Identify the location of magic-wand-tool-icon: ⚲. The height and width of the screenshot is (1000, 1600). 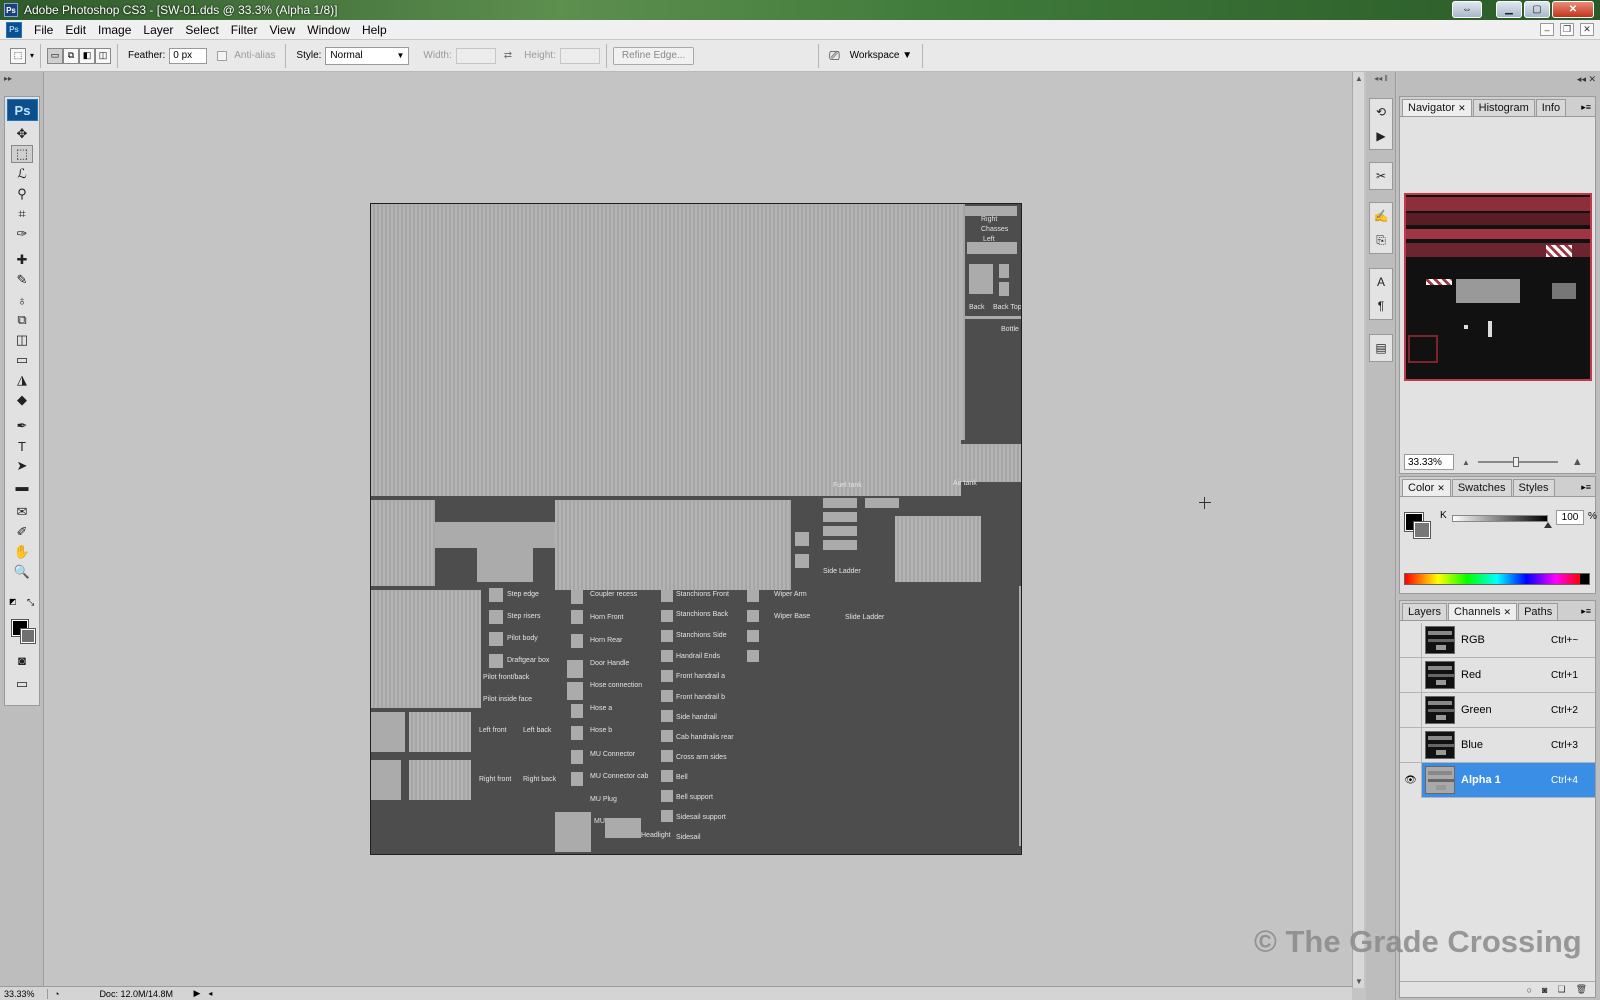
(22, 194).